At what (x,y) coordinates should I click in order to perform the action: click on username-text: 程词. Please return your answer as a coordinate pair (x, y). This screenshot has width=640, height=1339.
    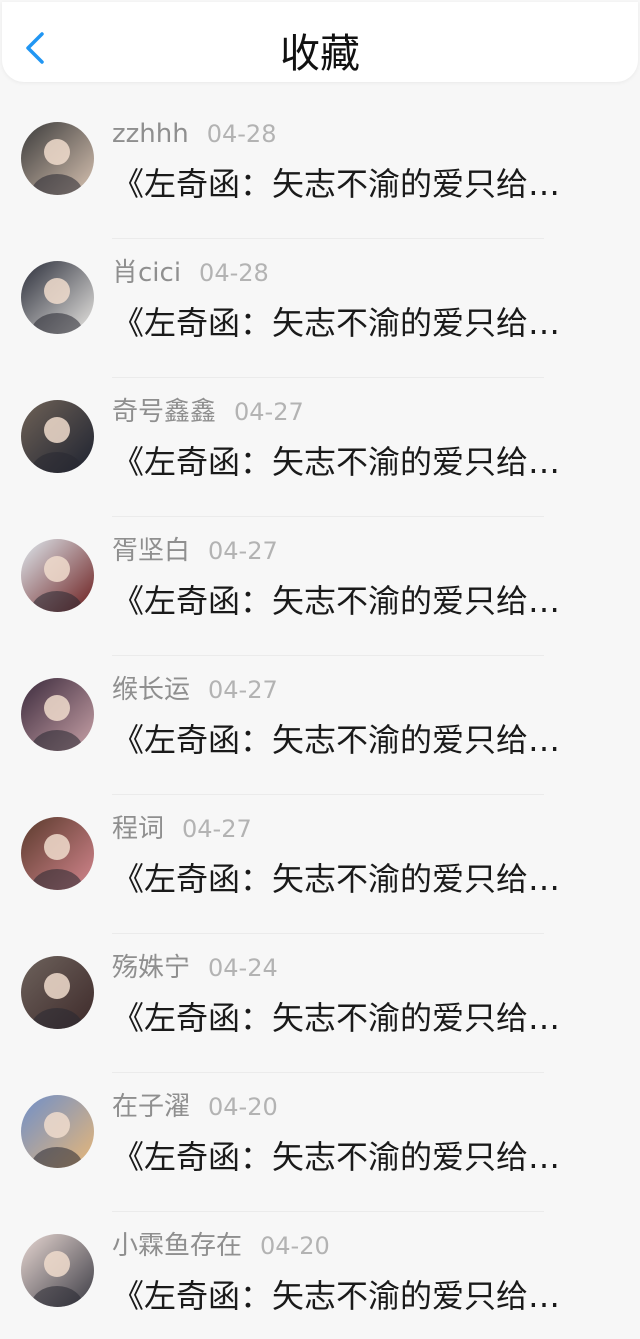
    Looking at the image, I should click on (138, 829).